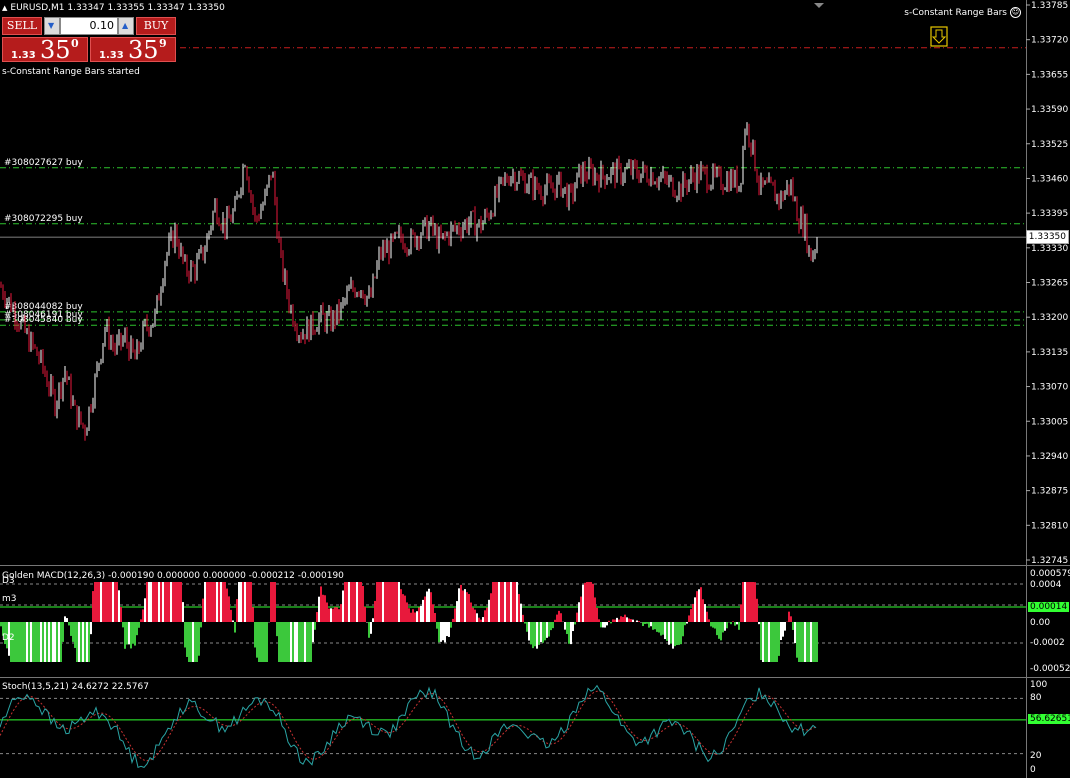 This screenshot has width=1070, height=778. I want to click on volume-stepper-up: ▲, so click(126, 26).